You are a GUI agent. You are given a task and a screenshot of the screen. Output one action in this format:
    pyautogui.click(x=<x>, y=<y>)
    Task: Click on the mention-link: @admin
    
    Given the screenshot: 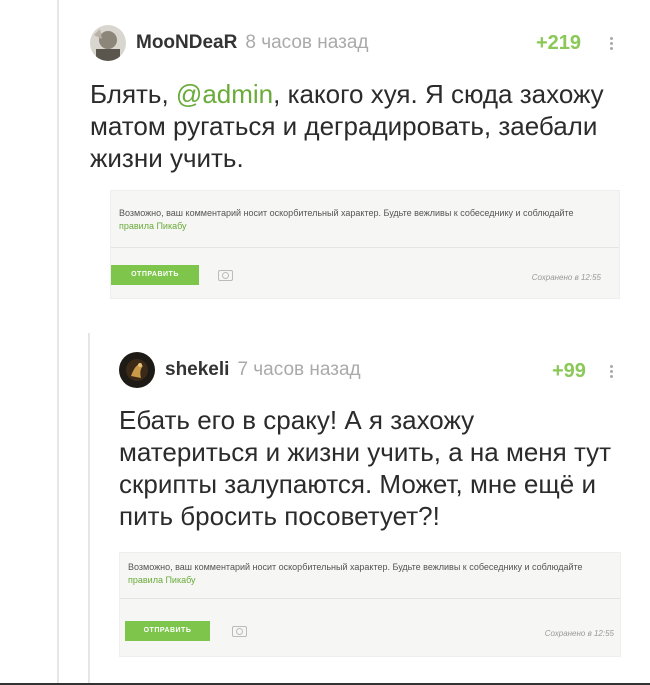 What is the action you would take?
    pyautogui.click(x=224, y=94)
    